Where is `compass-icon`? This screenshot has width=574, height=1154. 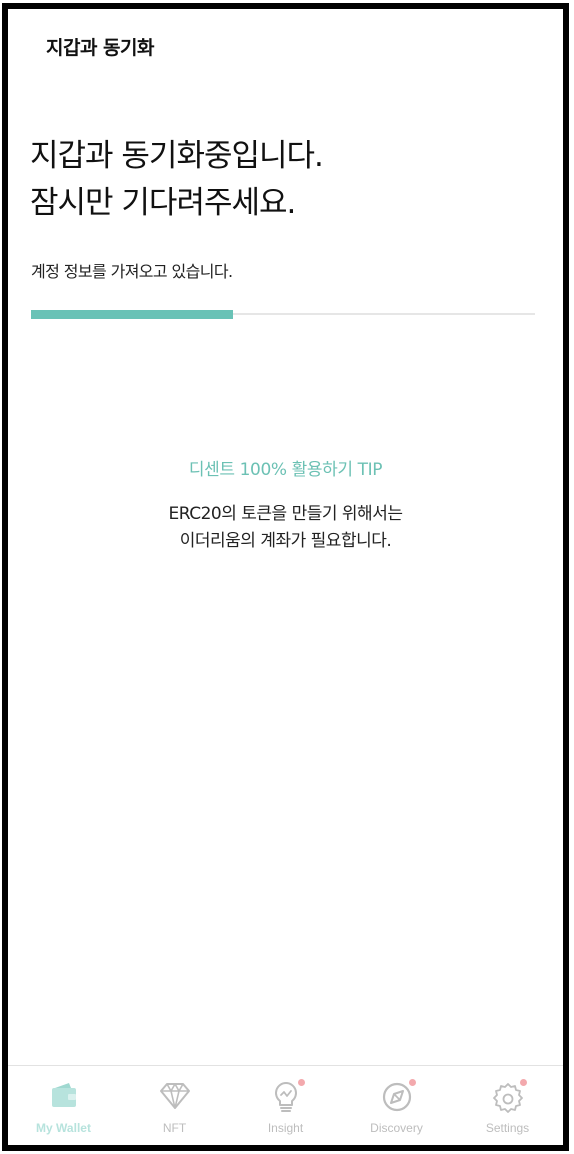 compass-icon is located at coordinates (398, 1096).